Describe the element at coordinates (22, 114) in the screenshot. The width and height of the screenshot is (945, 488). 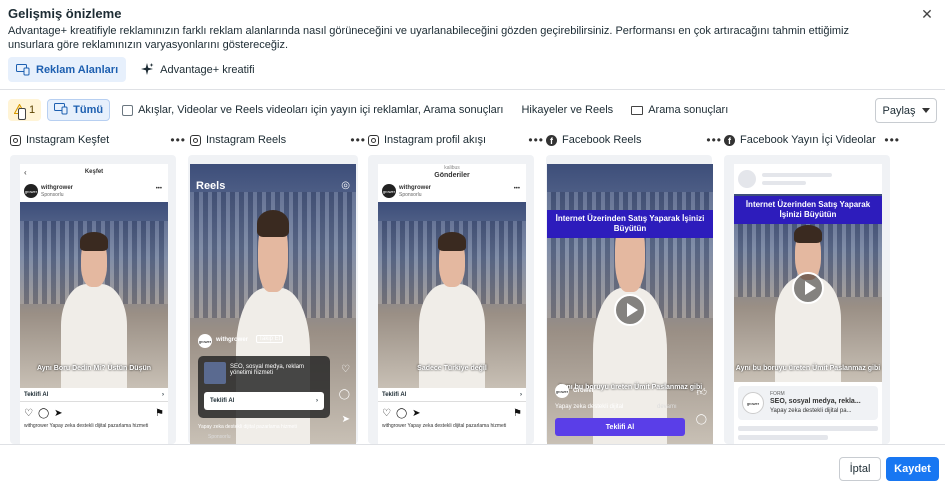
I see `phone-icon` at that location.